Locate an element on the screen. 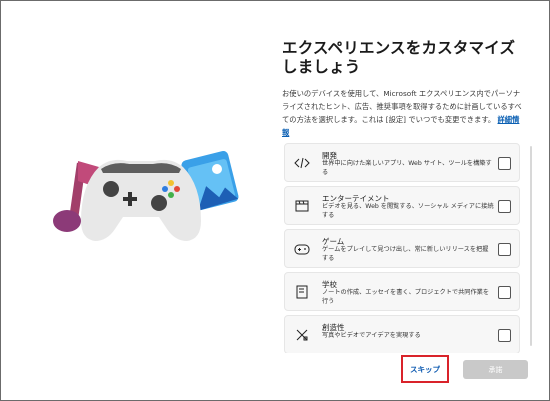 This screenshot has width=550, height=401. accept-button: 承諾 is located at coordinates (495, 369).